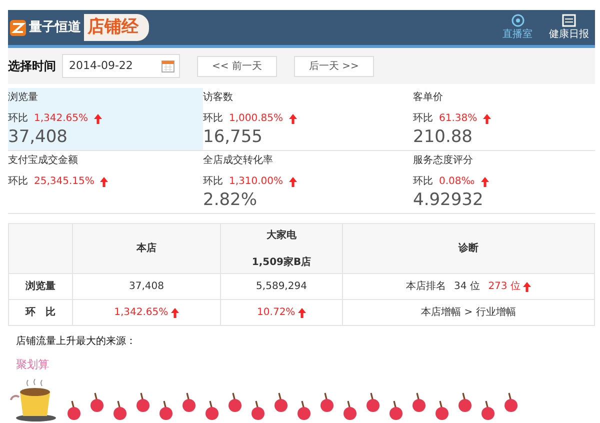 The width and height of the screenshot is (600, 423). Describe the element at coordinates (105, 119) in the screenshot. I see `metric-card: 浏览量 环比 1,342.65% 37,408` at that location.